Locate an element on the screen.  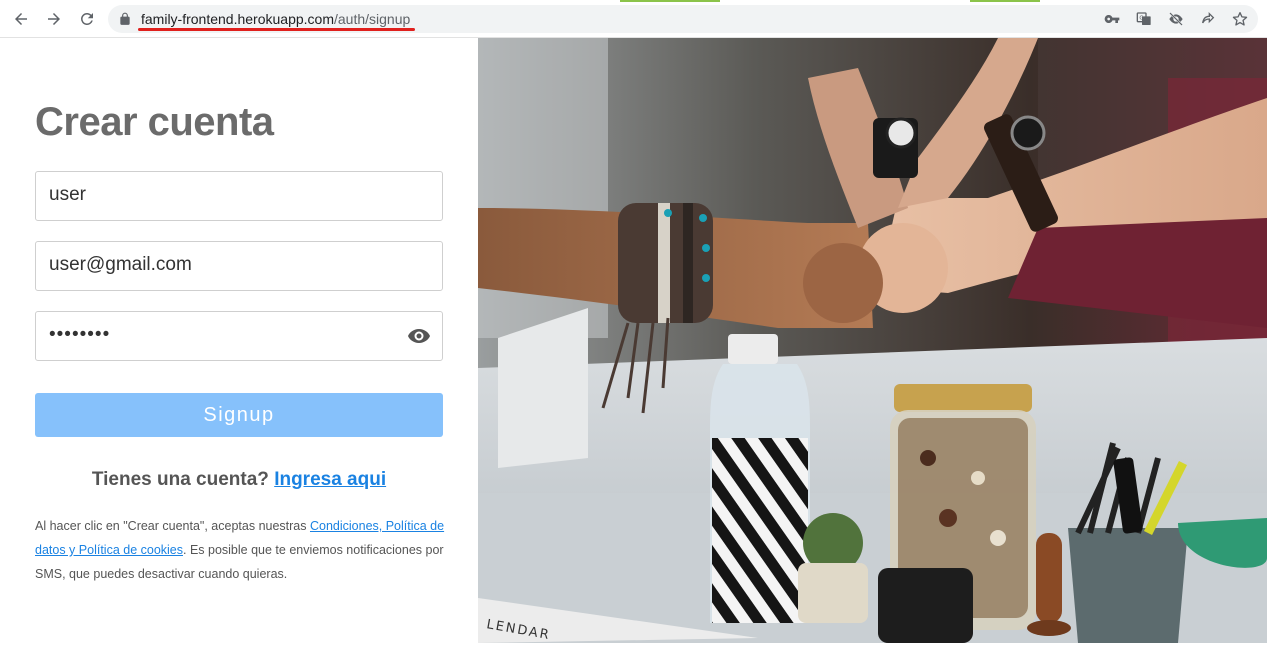
tracking-protection-button is located at coordinates (1176, 19).